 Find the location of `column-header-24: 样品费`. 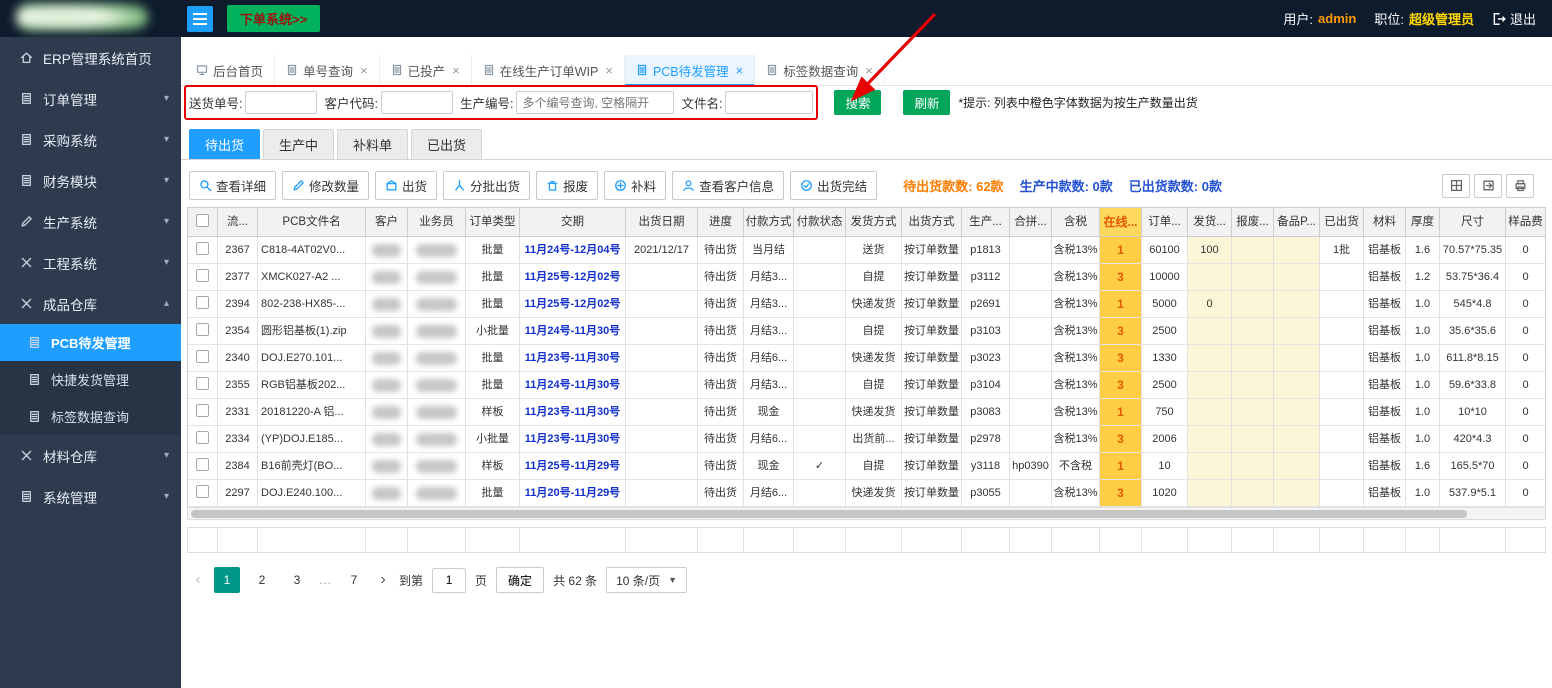

column-header-24: 样品费 is located at coordinates (1525, 222).